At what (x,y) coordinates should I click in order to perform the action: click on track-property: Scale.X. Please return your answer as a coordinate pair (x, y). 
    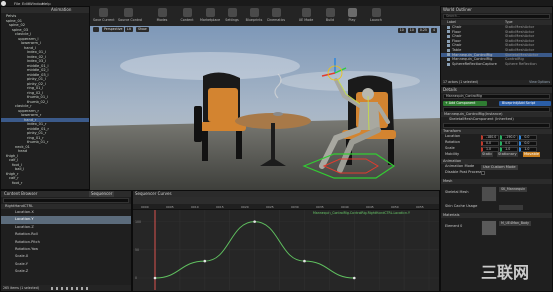
    Looking at the image, I should click on (66, 256).